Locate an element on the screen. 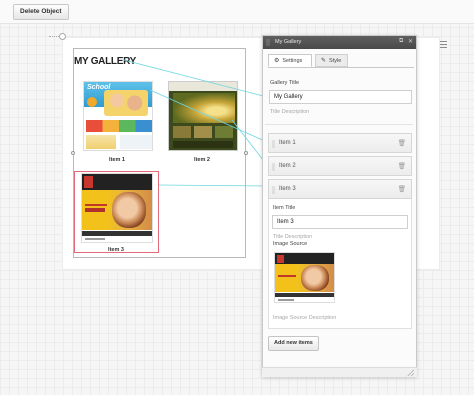 The height and width of the screenshot is (395, 474). close-icon: ✕ is located at coordinates (410, 41).